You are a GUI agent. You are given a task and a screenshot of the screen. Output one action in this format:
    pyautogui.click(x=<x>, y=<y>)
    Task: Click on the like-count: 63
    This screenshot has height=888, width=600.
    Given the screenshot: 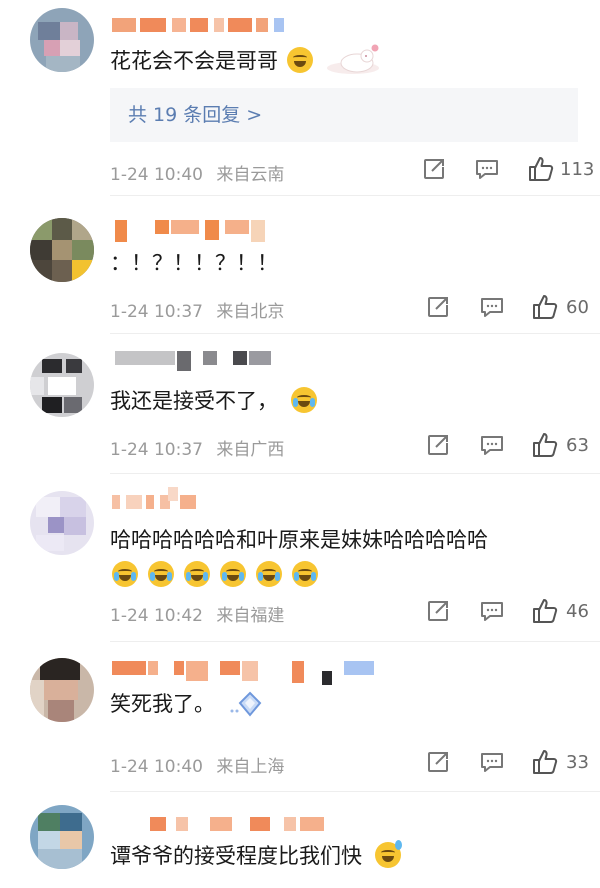 What is the action you would take?
    pyautogui.click(x=577, y=445)
    